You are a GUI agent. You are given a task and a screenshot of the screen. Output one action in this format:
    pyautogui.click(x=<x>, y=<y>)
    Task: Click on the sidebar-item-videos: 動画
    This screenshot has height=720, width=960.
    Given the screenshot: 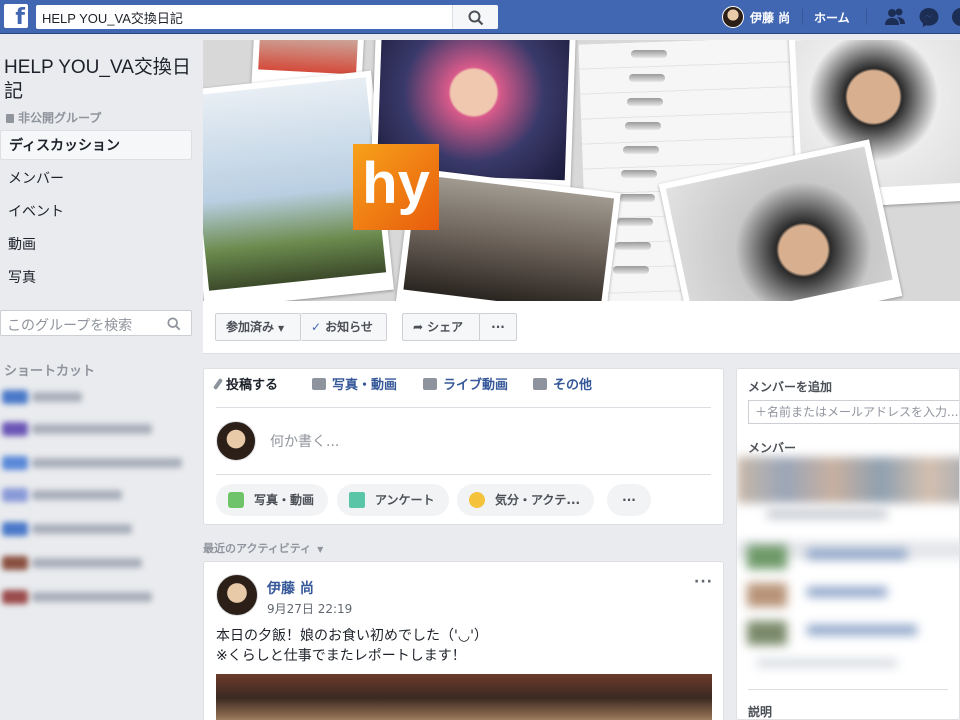 What is the action you would take?
    pyautogui.click(x=96, y=245)
    